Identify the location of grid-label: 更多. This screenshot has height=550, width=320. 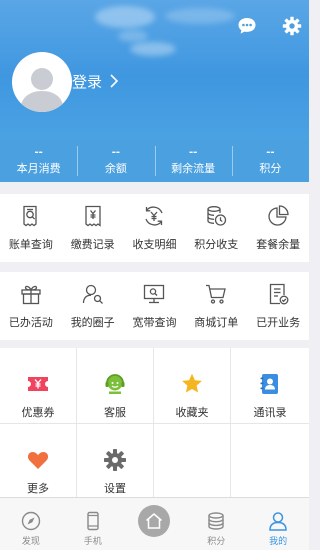
(38, 488).